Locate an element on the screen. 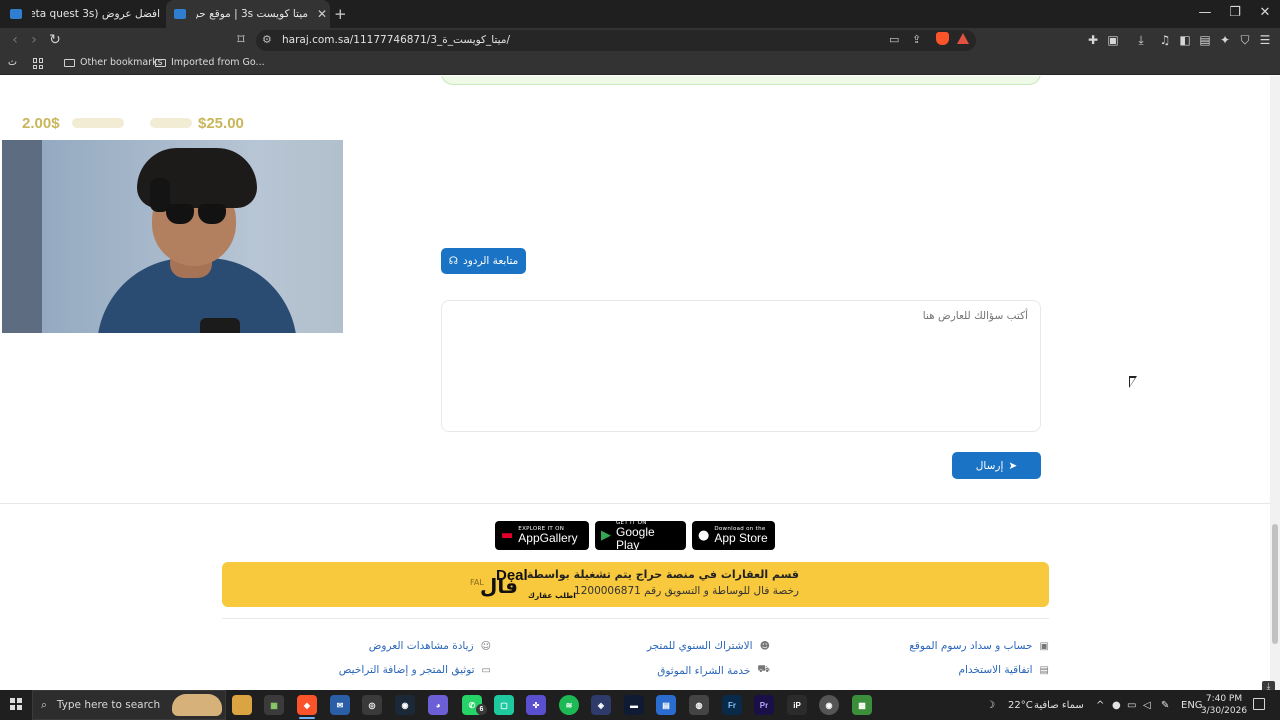  app-icon: iP is located at coordinates (797, 705).